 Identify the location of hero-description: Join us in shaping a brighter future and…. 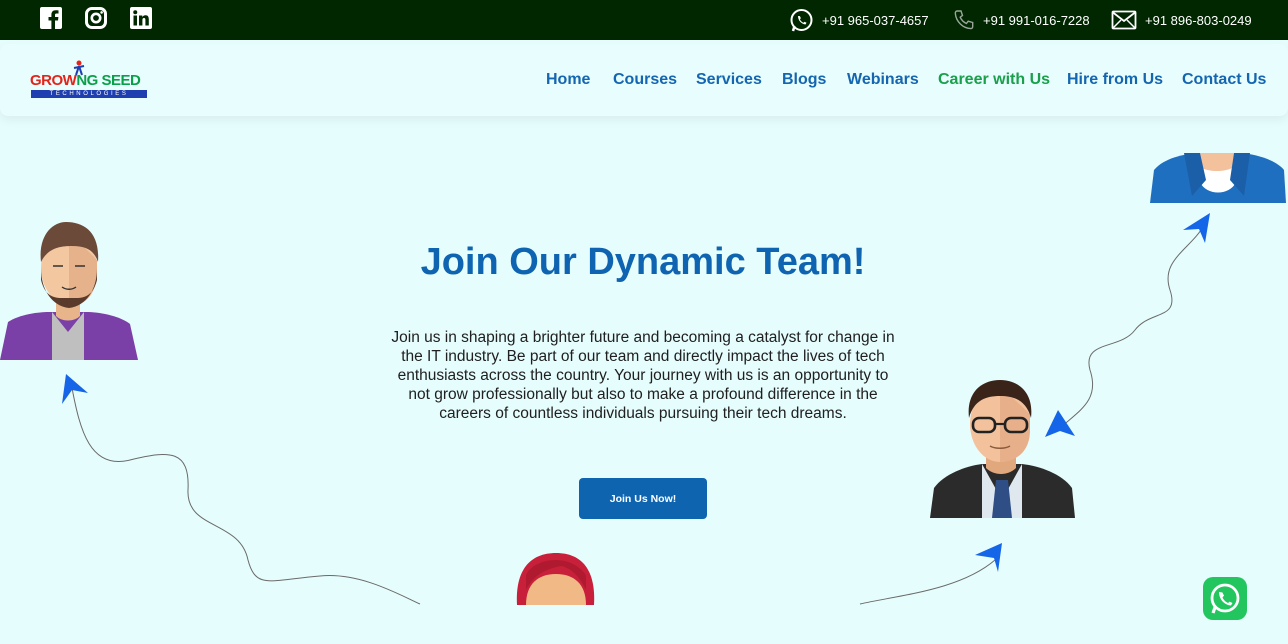
(643, 375).